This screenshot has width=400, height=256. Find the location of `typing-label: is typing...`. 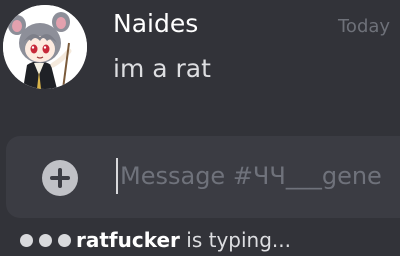

typing-label: is typing... is located at coordinates (235, 240).